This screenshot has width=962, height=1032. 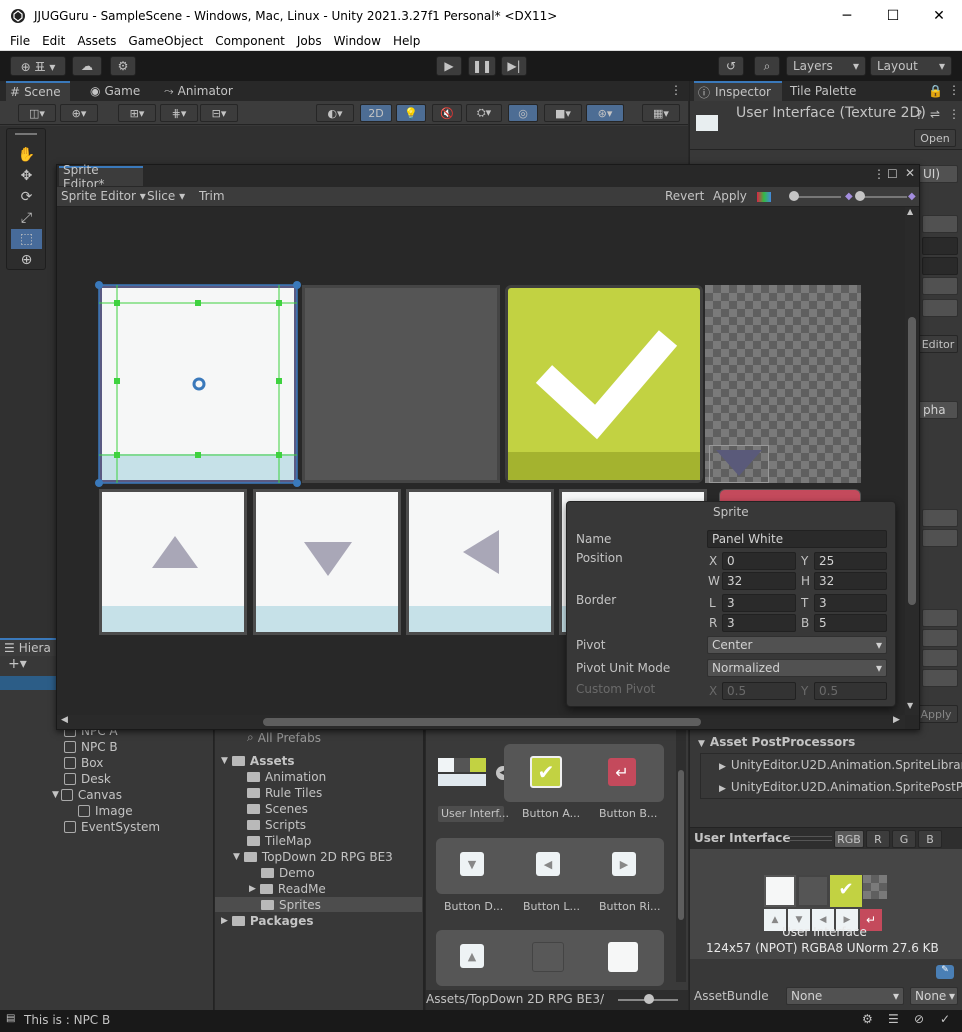 I want to click on arrow-down-icon: ▼, so click(x=472, y=864).